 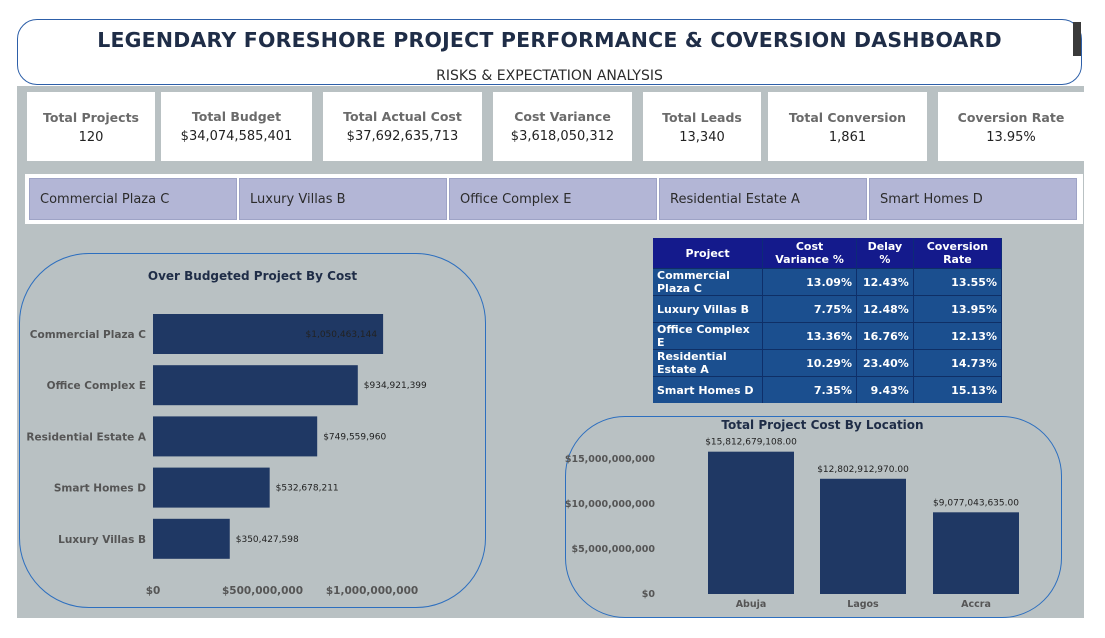 I want to click on dashboard-subtitle: RISKS & EXPECTATION ANALYSIS, so click(x=549, y=76).